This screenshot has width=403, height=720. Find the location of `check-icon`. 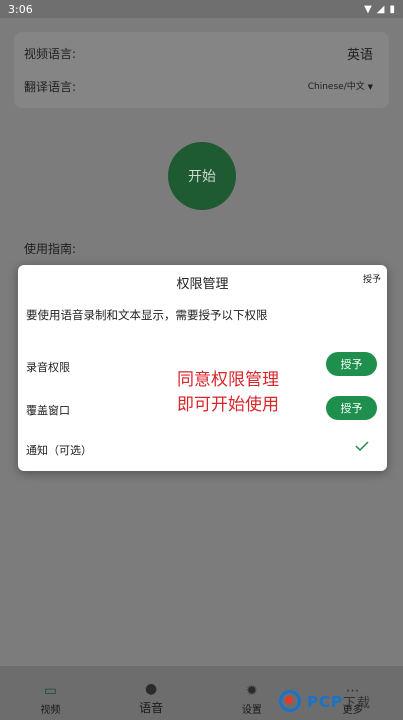

check-icon is located at coordinates (362, 446).